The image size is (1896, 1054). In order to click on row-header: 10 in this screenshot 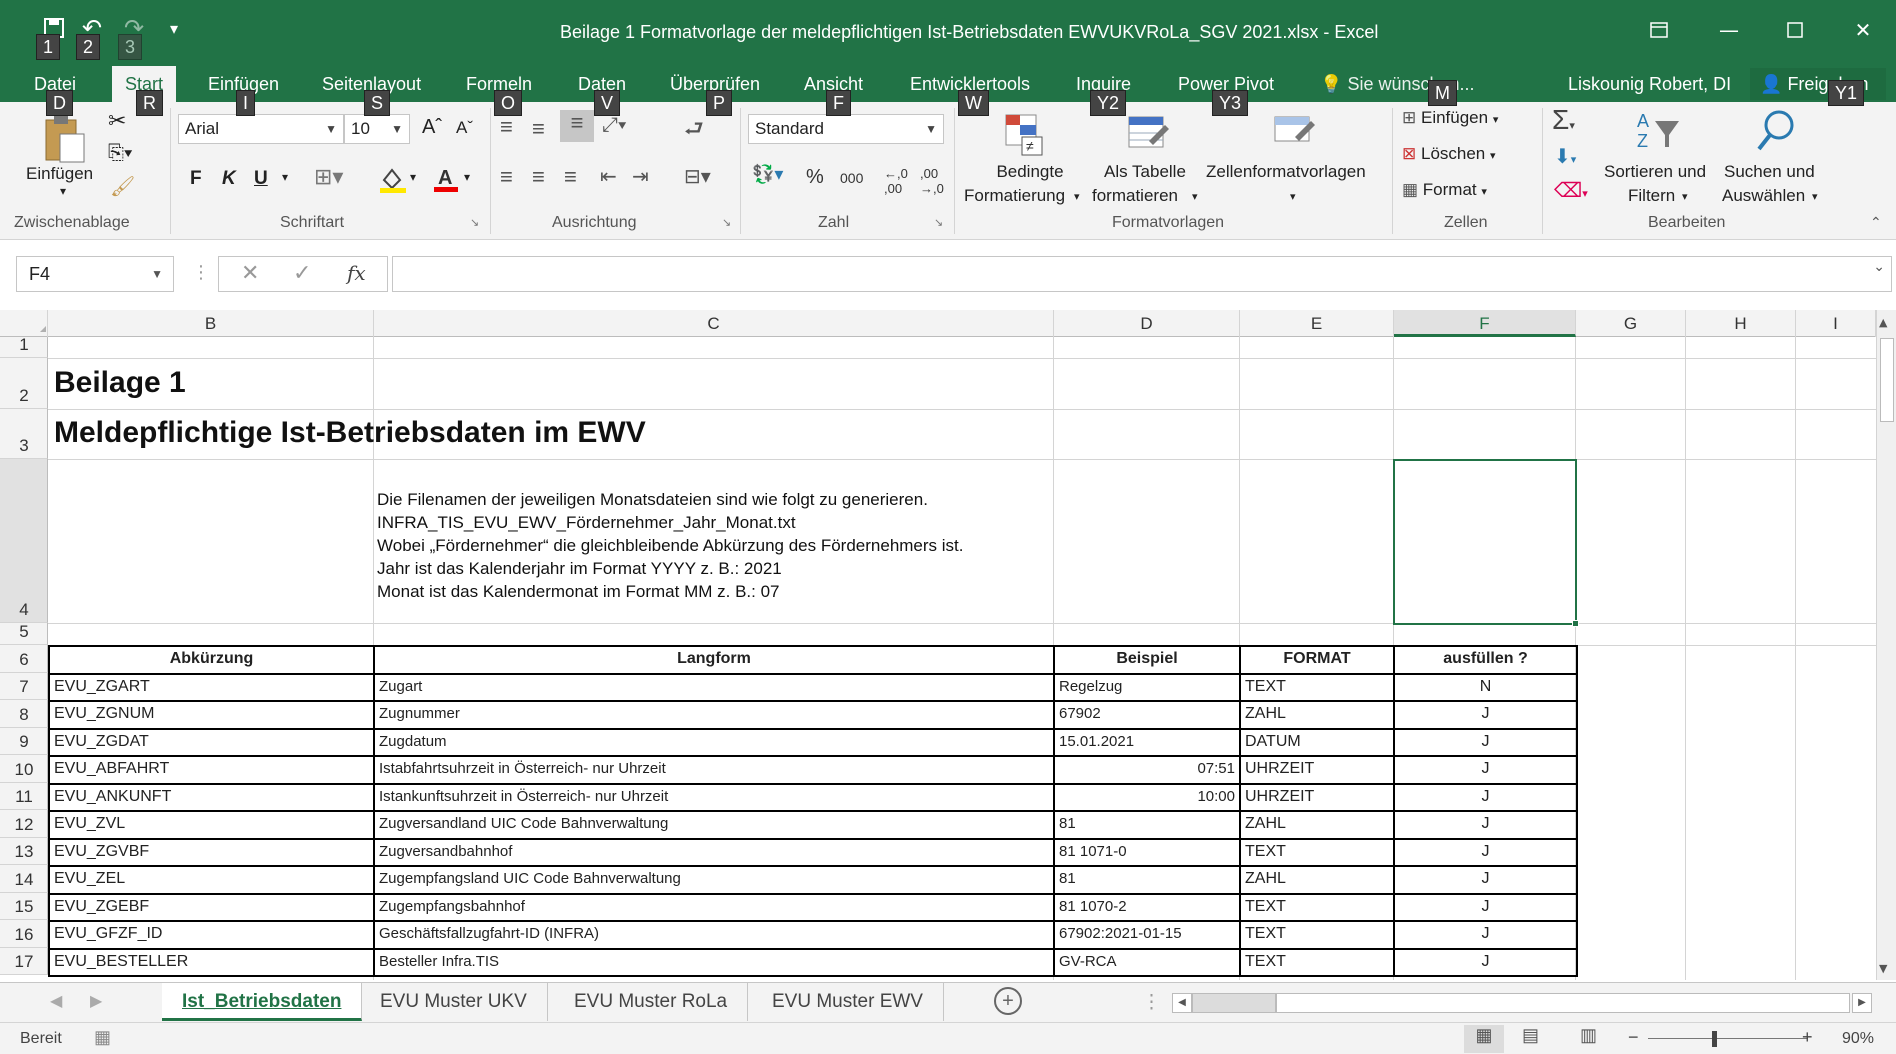, I will do `click(24, 769)`.